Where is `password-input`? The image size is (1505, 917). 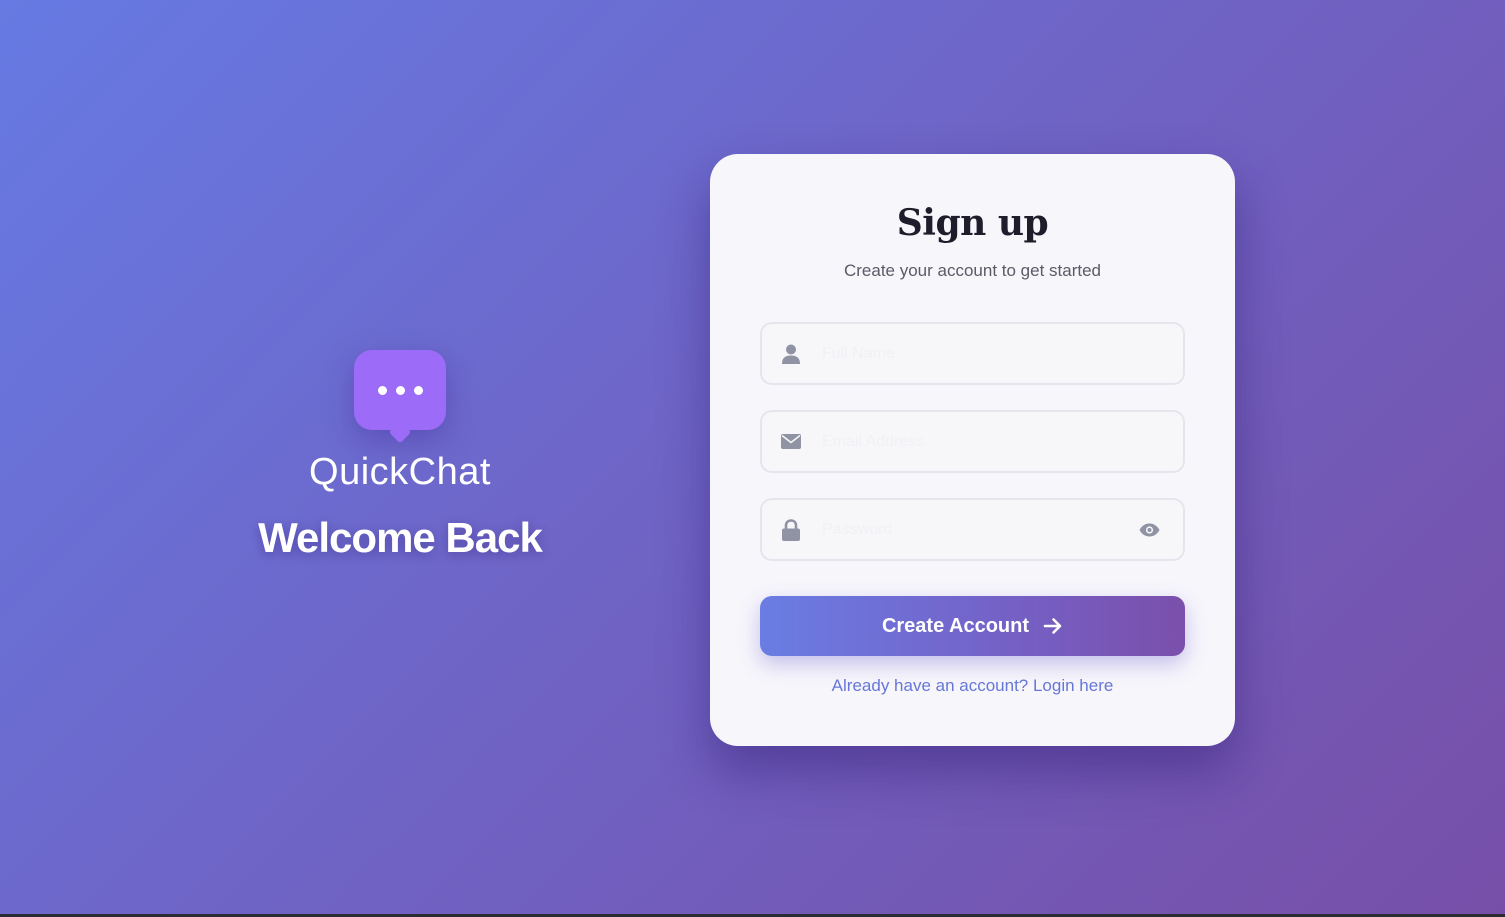 password-input is located at coordinates (982, 529).